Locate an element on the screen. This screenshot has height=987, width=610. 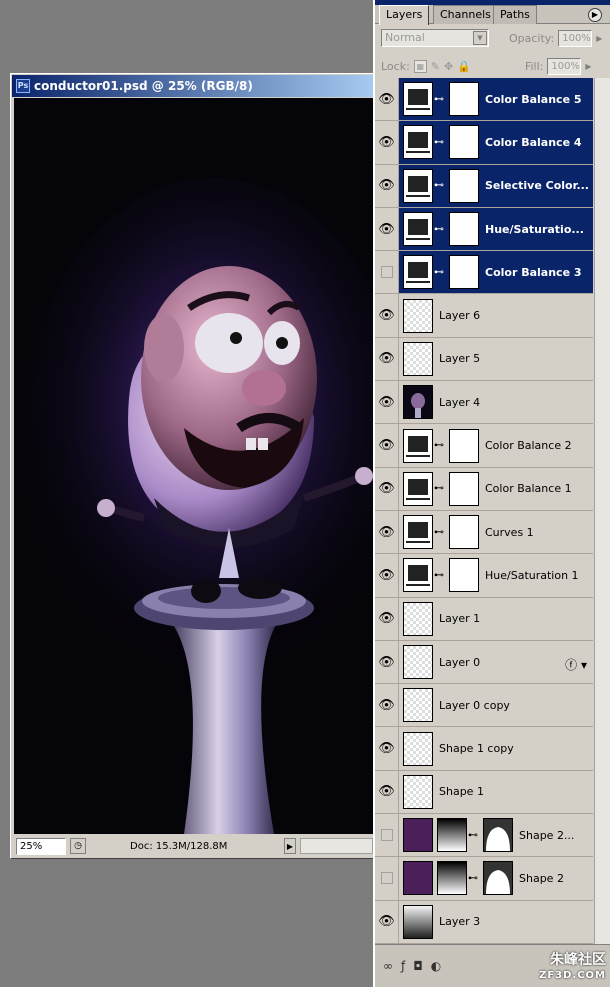
panel-menu-icon: ▶ is located at coordinates (595, 15).